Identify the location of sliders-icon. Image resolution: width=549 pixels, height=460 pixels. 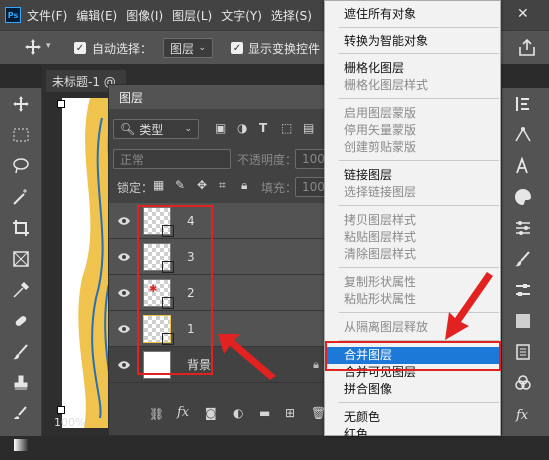
(523, 227).